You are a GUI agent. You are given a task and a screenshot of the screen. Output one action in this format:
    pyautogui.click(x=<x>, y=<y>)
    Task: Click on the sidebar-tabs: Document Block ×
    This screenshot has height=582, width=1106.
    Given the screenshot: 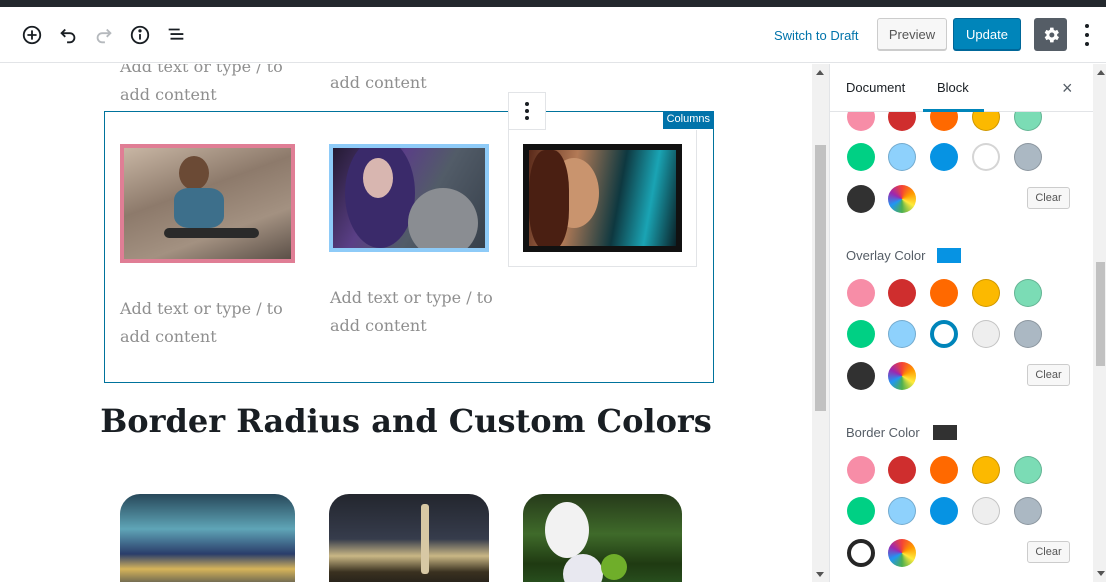 What is the action you would take?
    pyautogui.click(x=961, y=88)
    